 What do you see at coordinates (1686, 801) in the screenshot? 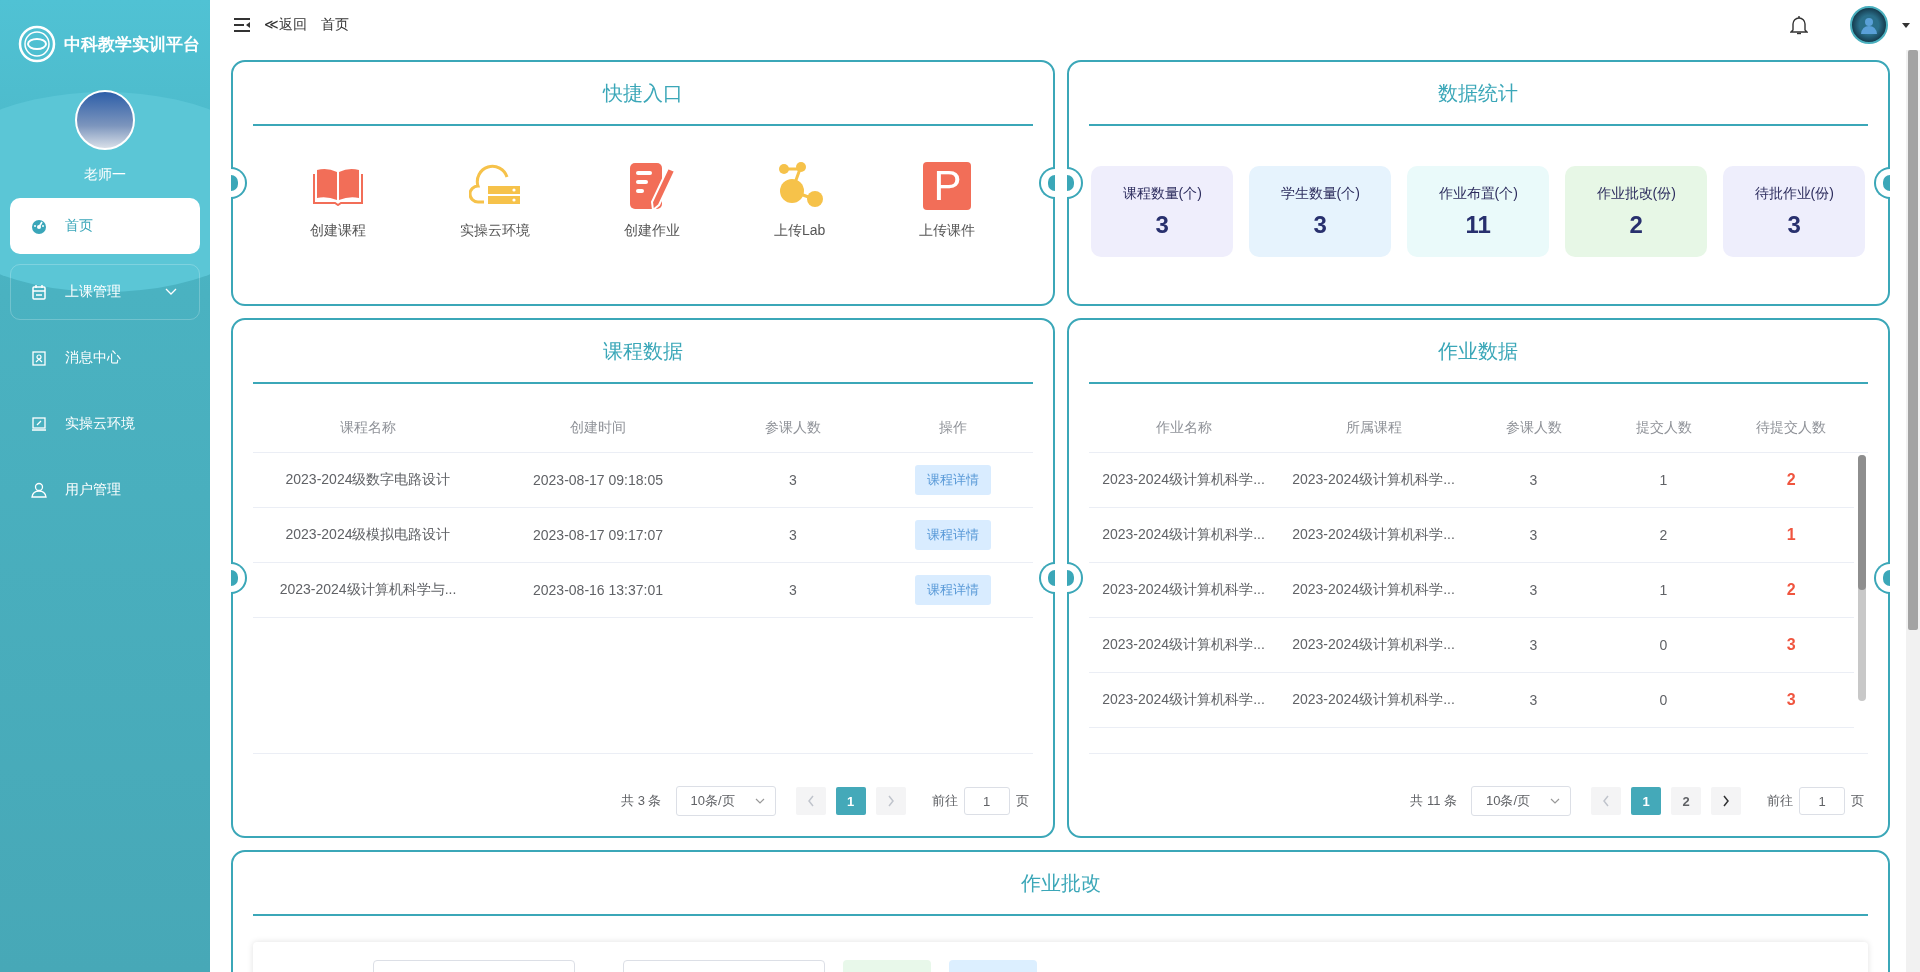
I see `page-button: 2` at bounding box center [1686, 801].